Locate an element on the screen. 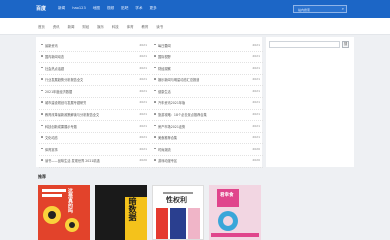 The height and width of the screenshot is (240, 390). list-item: 科技创新成果展示专题 2021 is located at coordinates (94, 127).